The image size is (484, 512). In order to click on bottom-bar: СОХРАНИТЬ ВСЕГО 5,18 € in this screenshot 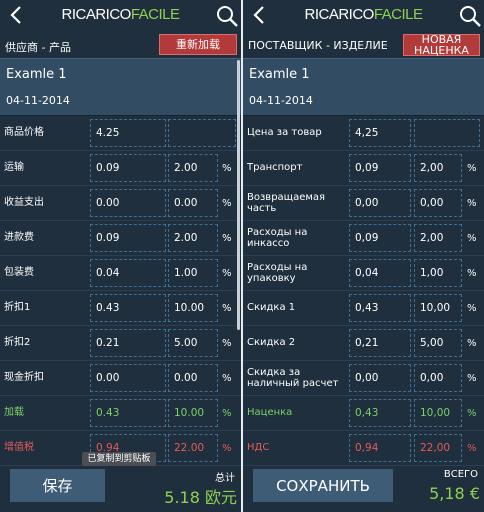, I will do `click(363, 488)`.